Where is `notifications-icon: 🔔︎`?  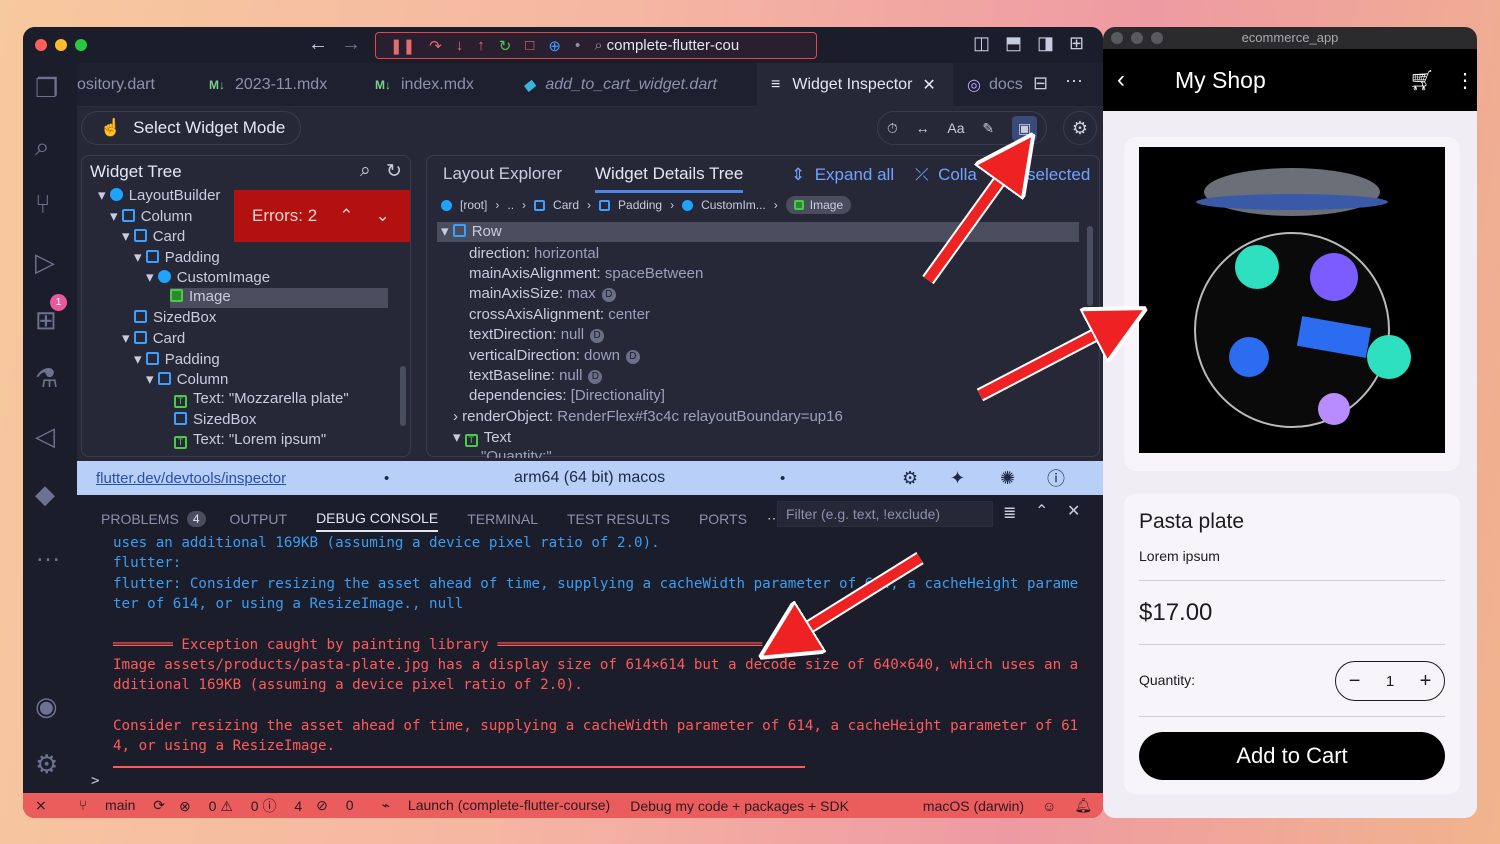
notifications-icon: 🔔︎ is located at coordinates (1083, 805).